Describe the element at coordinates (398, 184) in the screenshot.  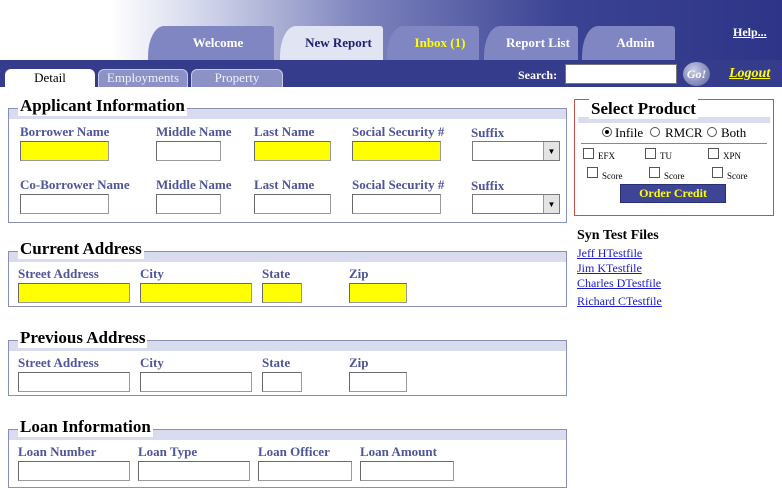
I see `co-ssn-label: Social Security #` at that location.